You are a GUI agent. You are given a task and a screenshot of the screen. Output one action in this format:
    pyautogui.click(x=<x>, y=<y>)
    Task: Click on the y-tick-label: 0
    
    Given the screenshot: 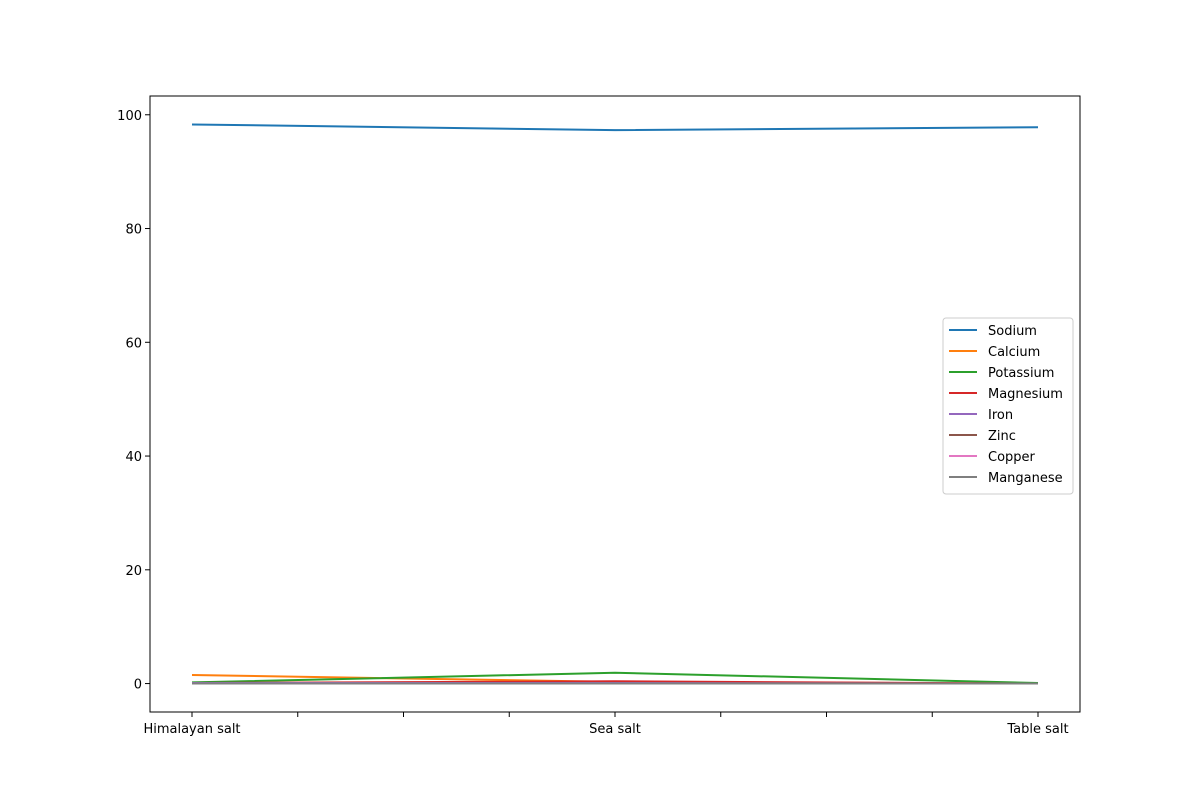 What is the action you would take?
    pyautogui.click(x=138, y=685)
    